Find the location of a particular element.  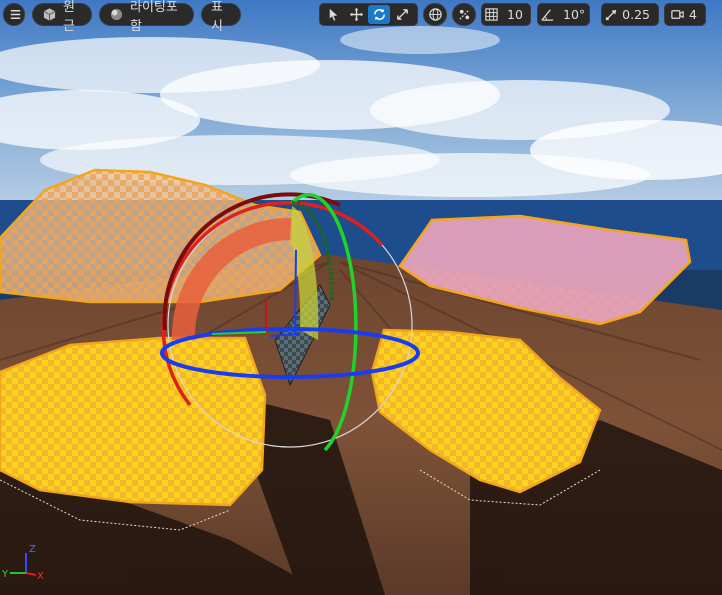

rotate-tool-button is located at coordinates (379, 14).